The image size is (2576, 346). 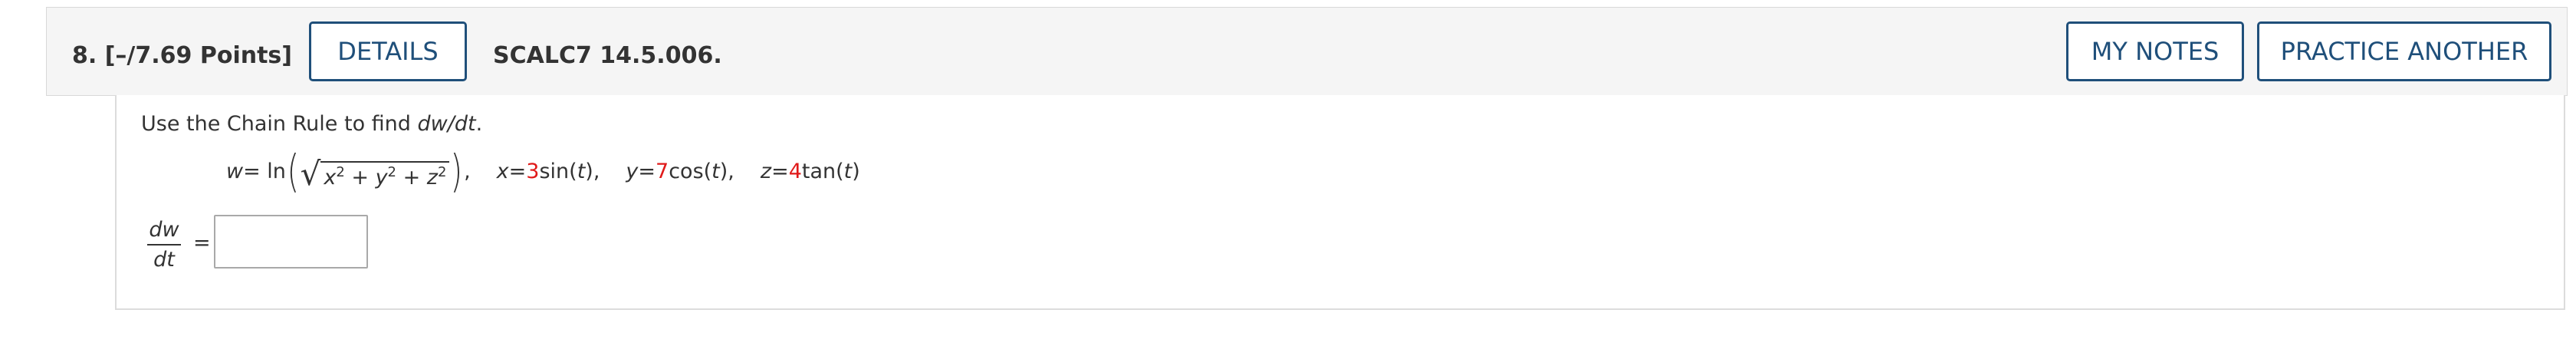 I want to click on answer-equals: =, so click(x=202, y=243).